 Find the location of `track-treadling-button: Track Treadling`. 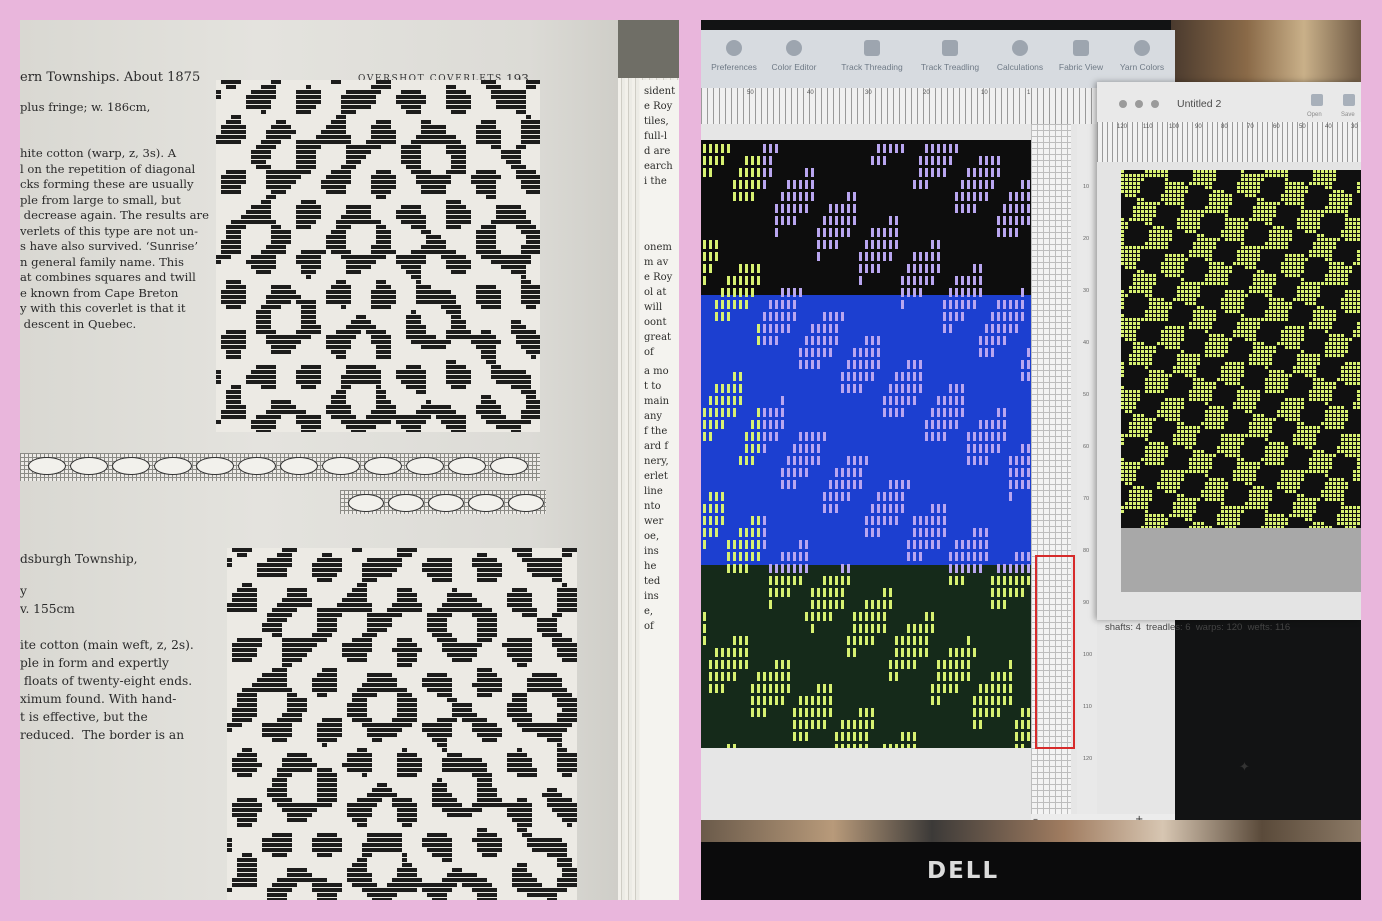

track-treadling-button: Track Treadling is located at coordinates (950, 56).